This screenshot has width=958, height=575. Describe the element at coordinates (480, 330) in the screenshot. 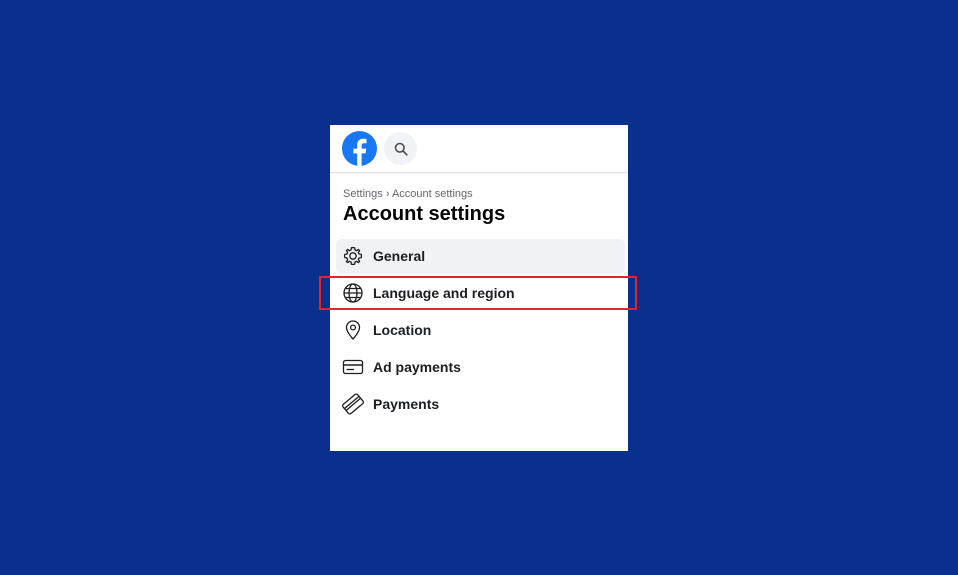

I see `menu-item-location: Location` at that location.